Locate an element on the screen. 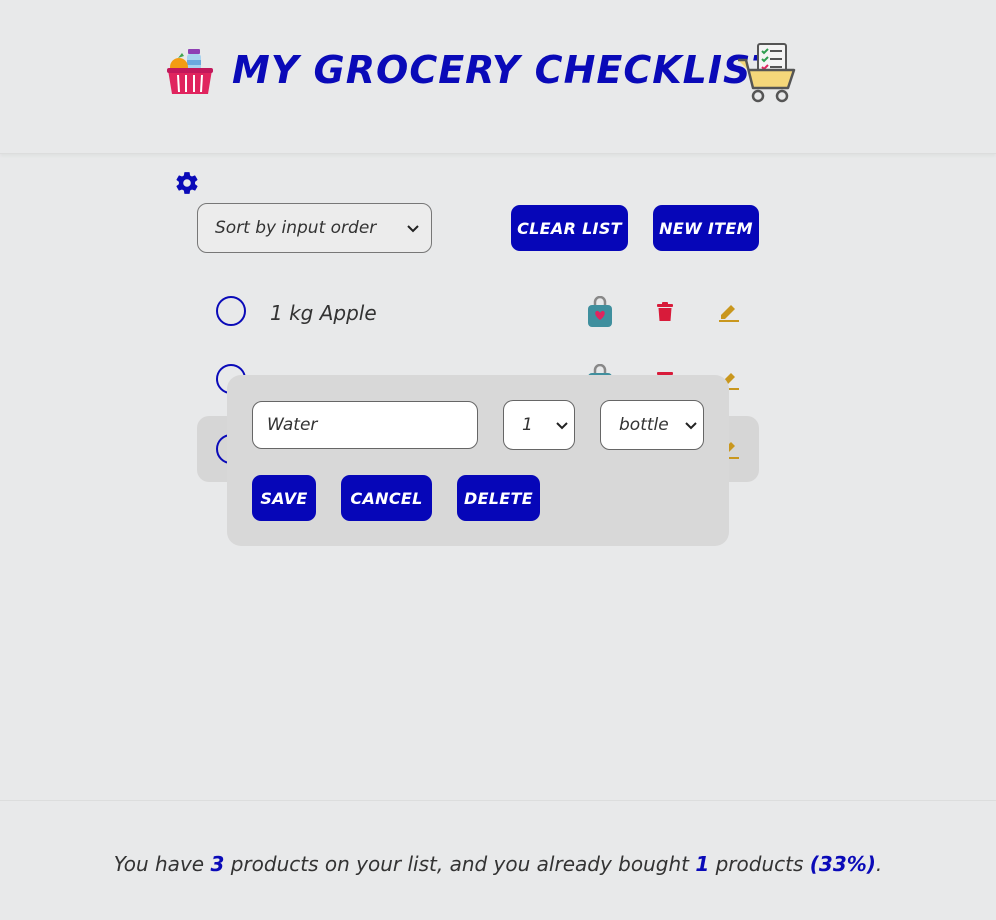 The height and width of the screenshot is (920, 996). page-title: MY GROCERY CHECKLIST is located at coordinates (505, 70).